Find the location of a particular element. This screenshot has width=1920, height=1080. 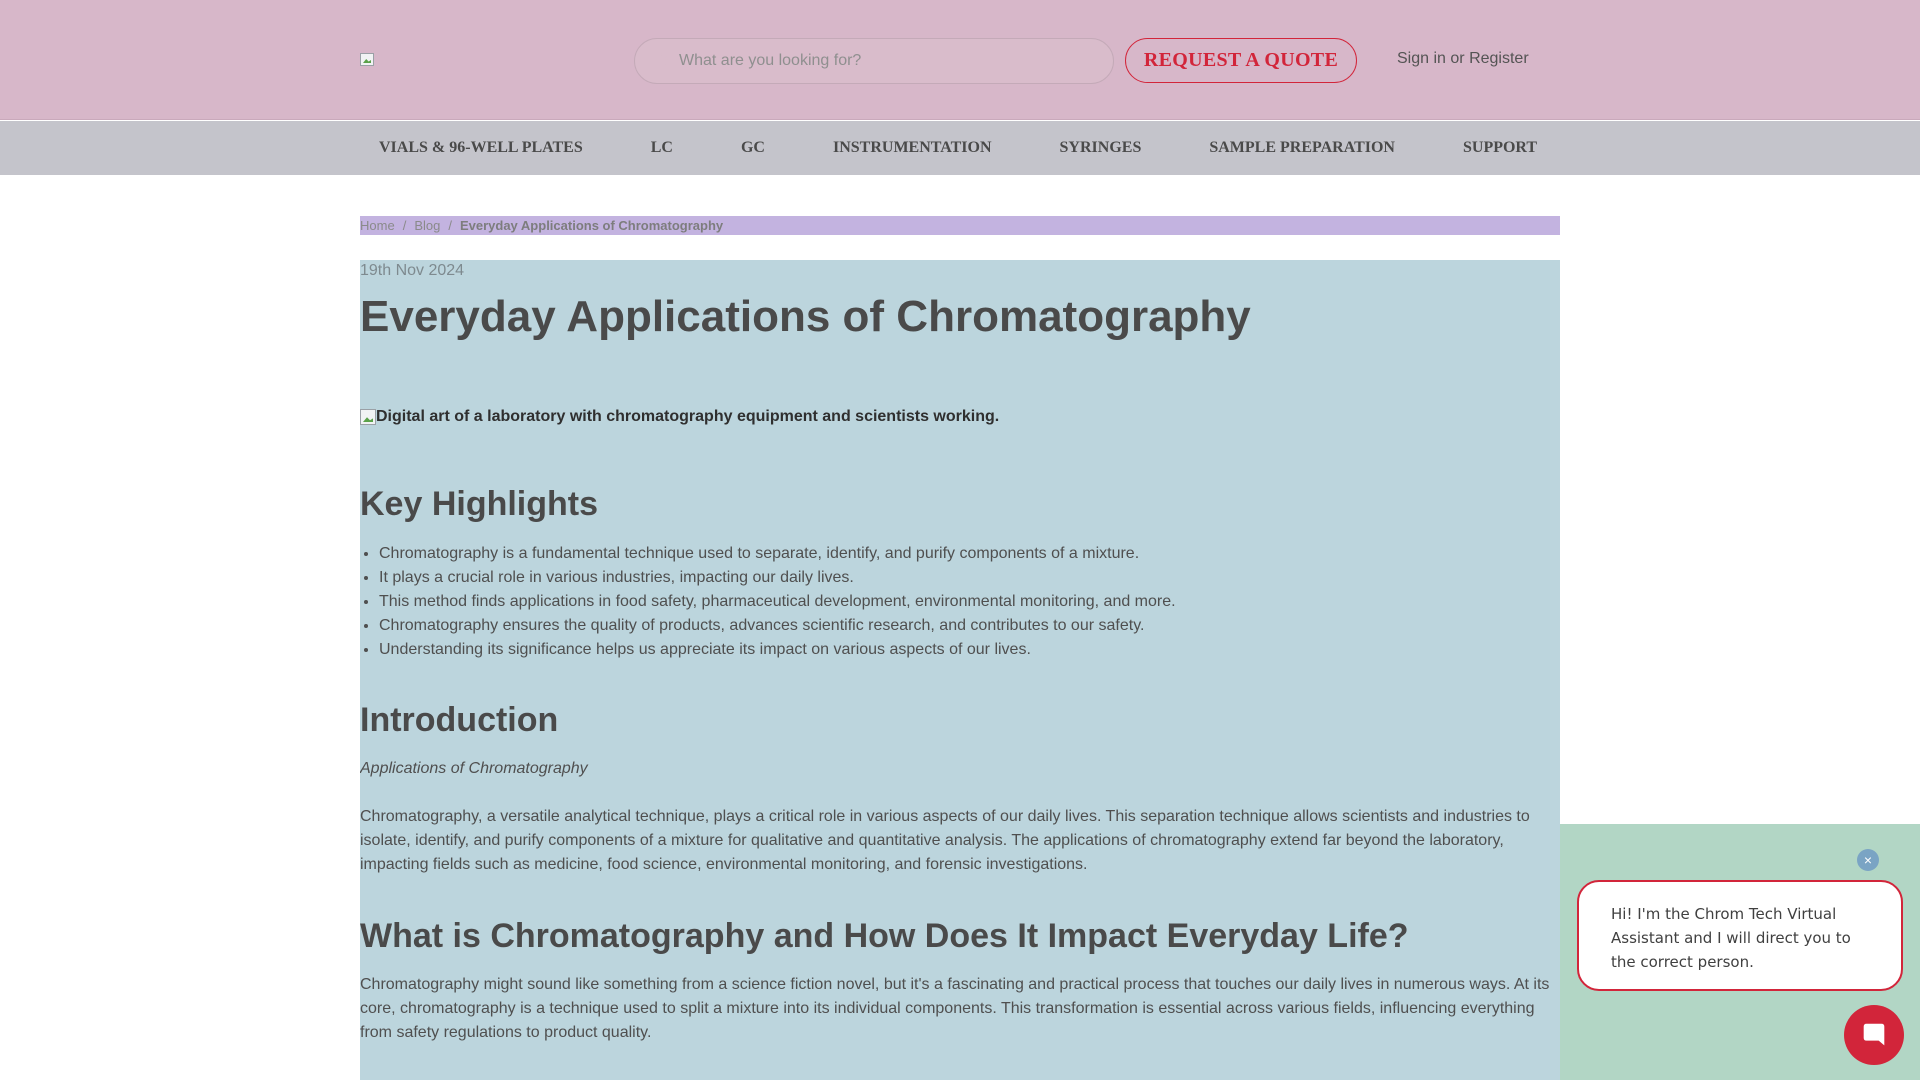

account-or-text: or is located at coordinates (1457, 58).